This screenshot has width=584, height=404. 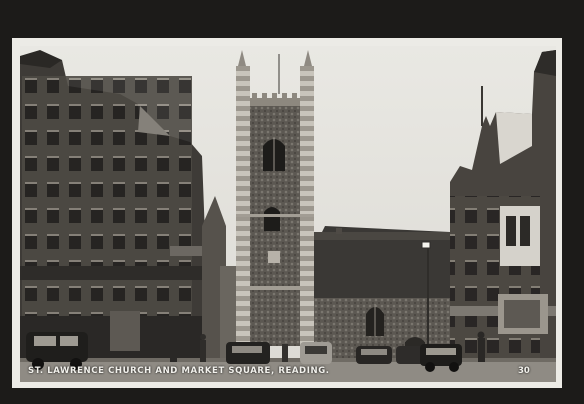 I want to click on church-tower, so click(x=275, y=198).